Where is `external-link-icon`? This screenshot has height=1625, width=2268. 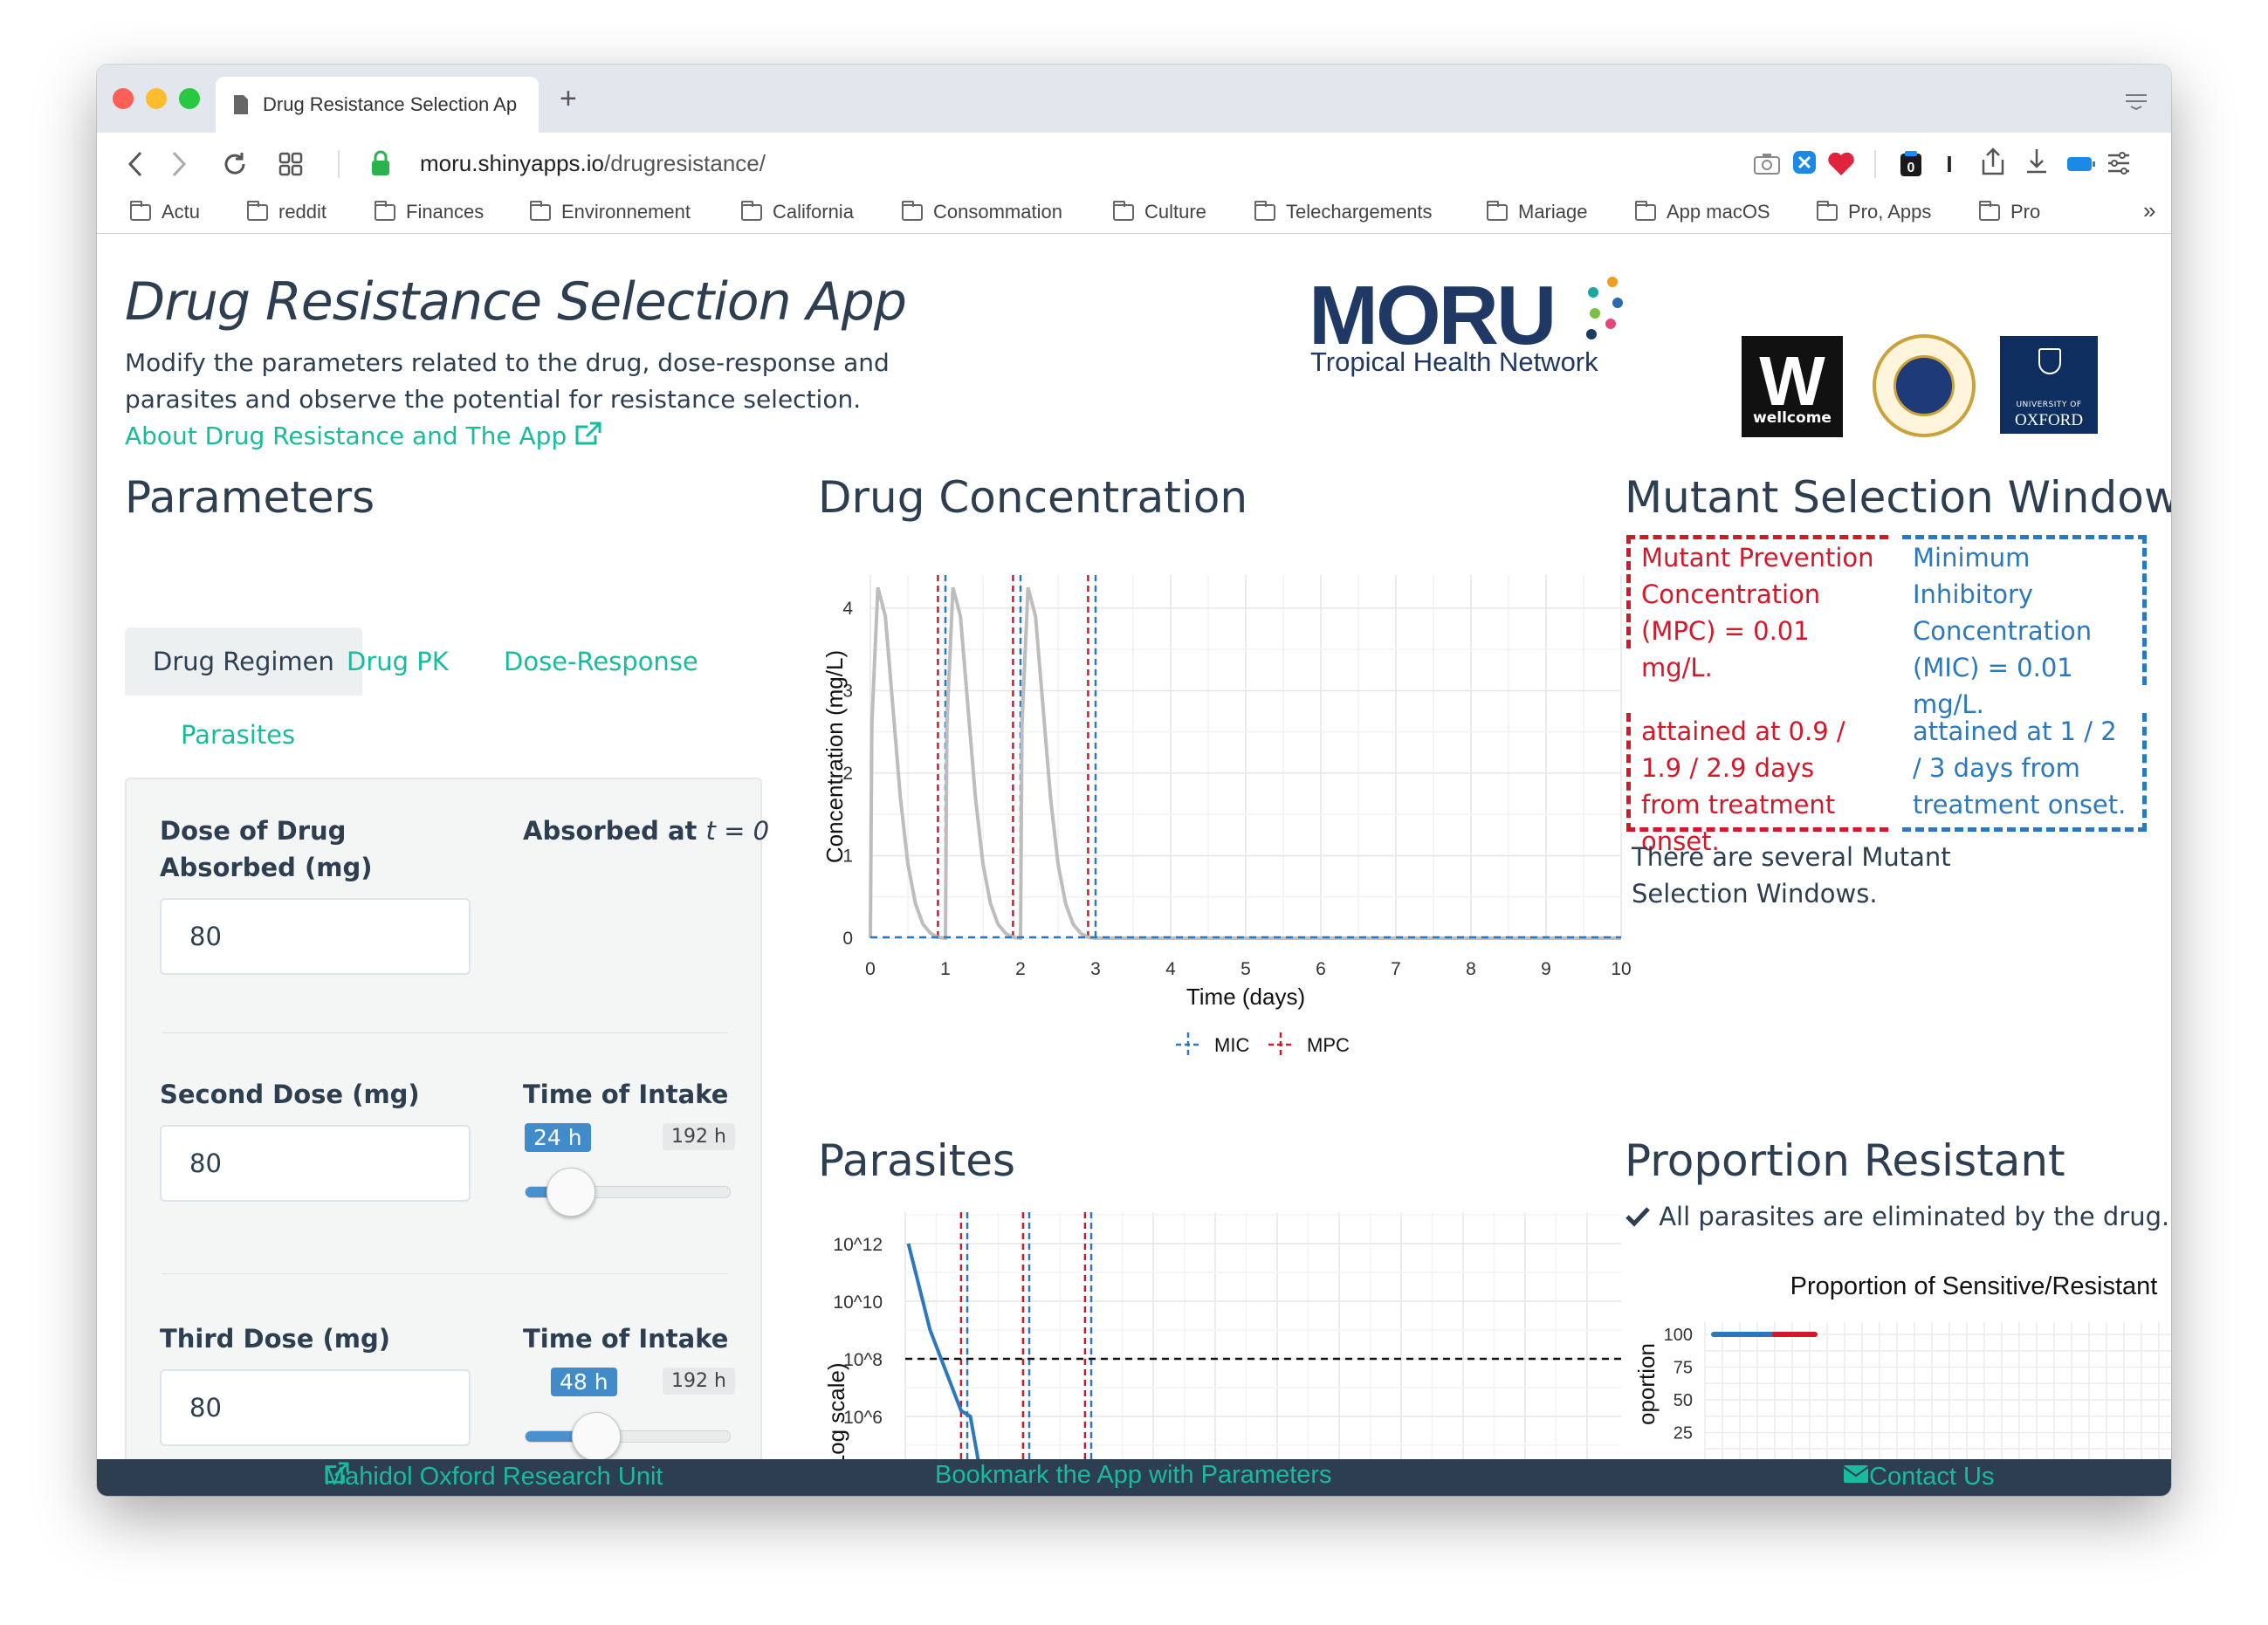 external-link-icon is located at coordinates (588, 433).